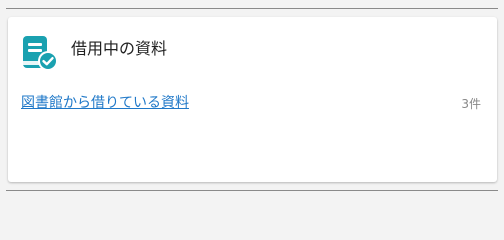 The image size is (504, 240). Describe the element at coordinates (252, 190) in the screenshot. I see `bottom-divider` at that location.